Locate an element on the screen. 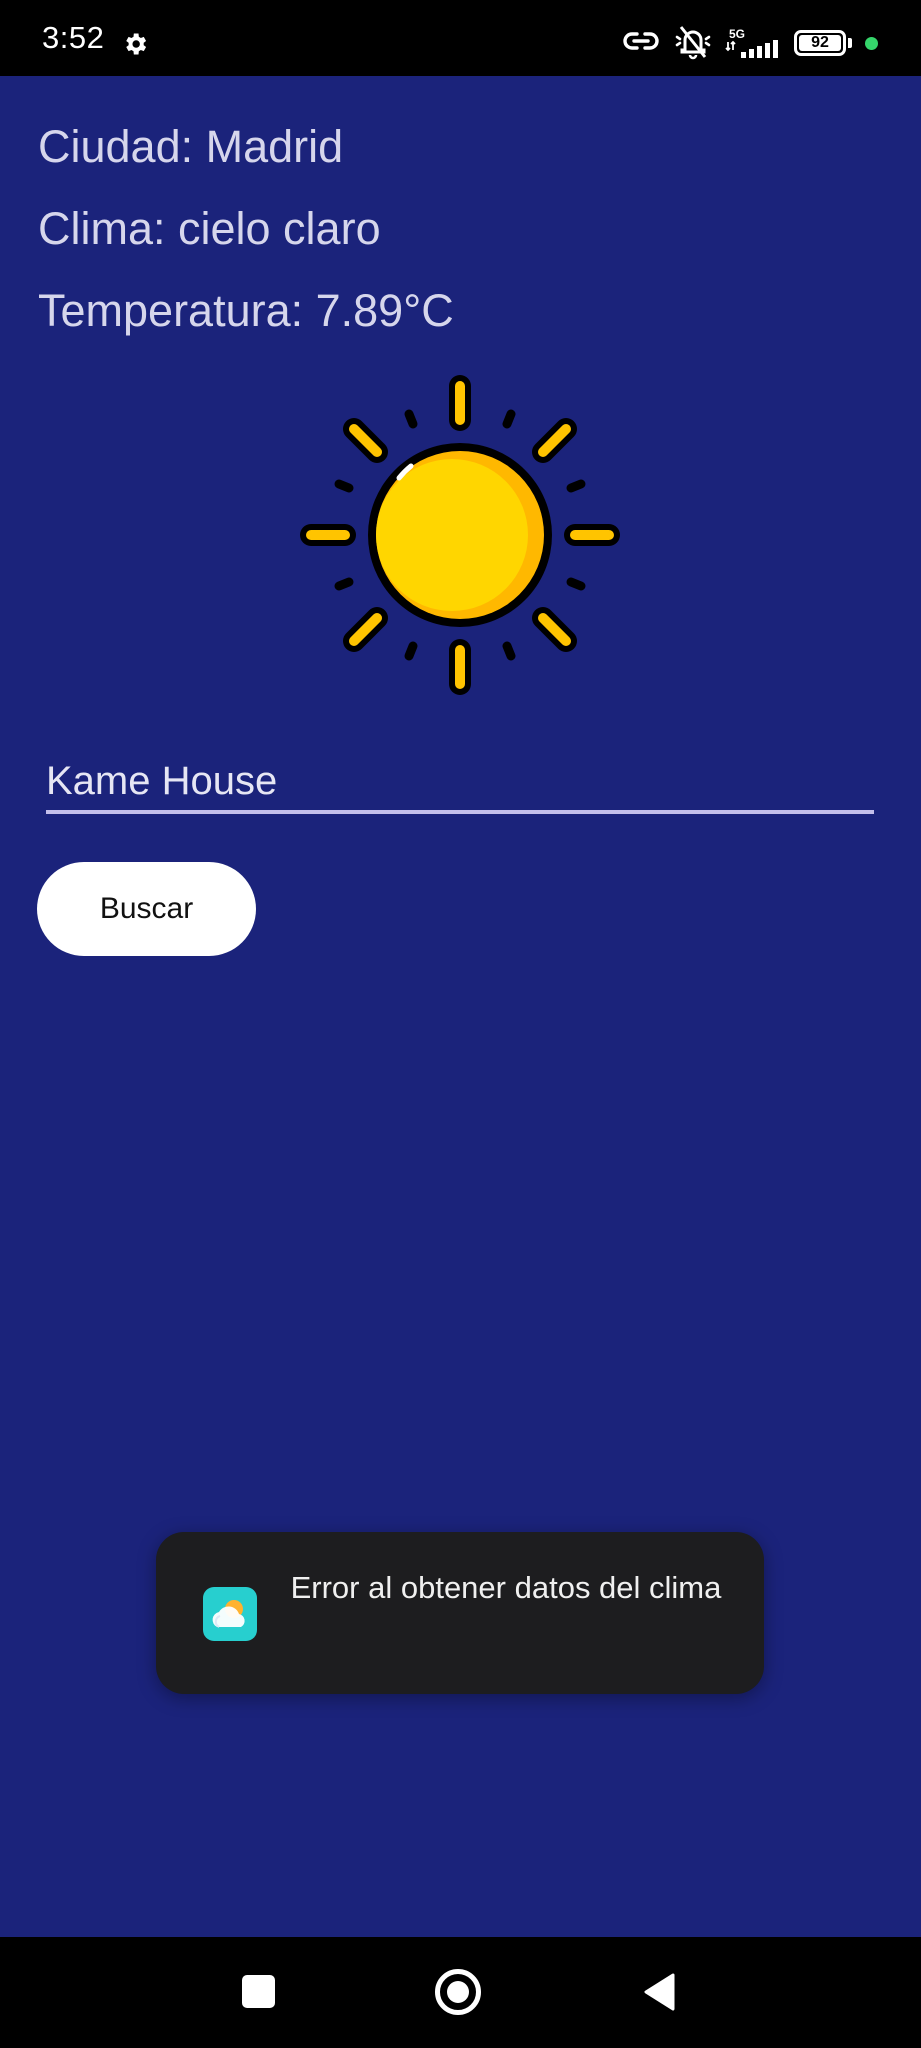  network-type-label: 5G is located at coordinates (737, 34).